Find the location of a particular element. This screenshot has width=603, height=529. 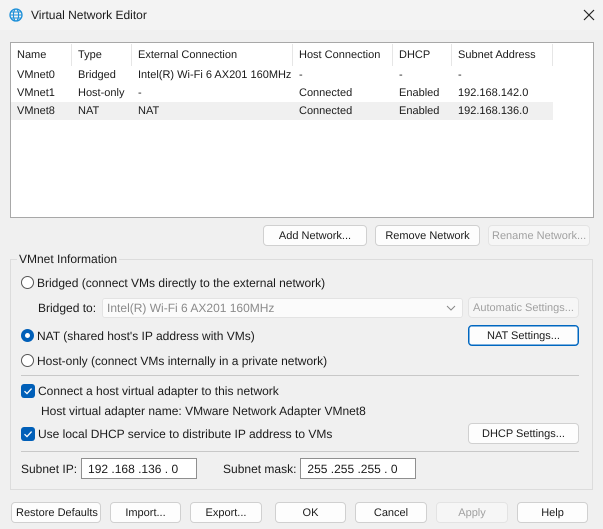

table-cell-text: Bridged is located at coordinates (97, 75).